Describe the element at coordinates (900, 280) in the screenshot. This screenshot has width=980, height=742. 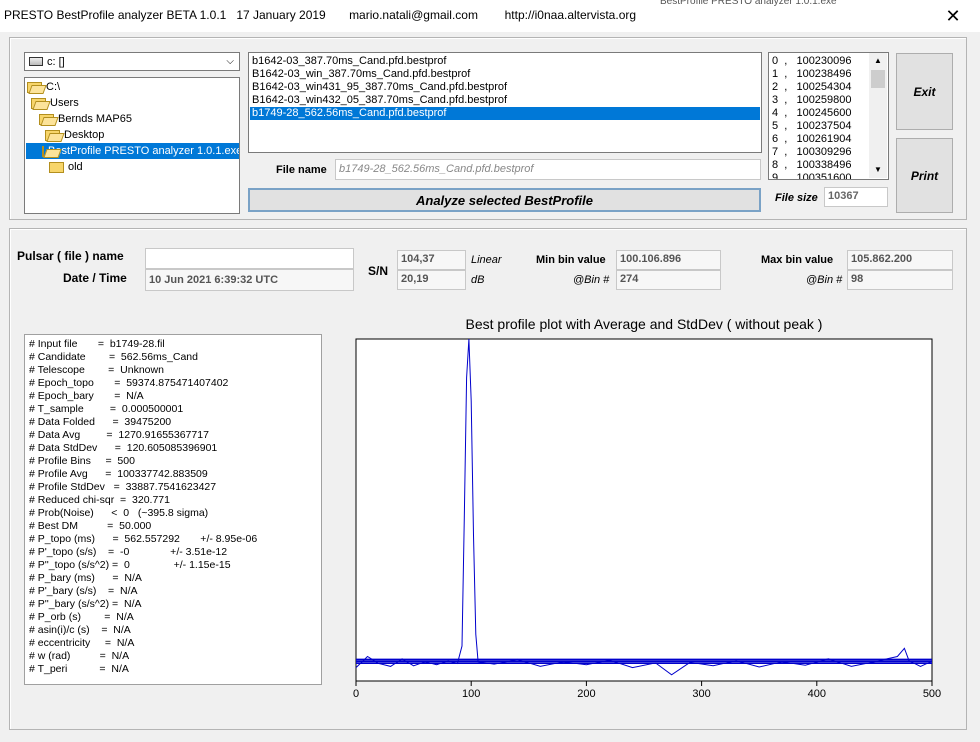
I see `max-bin-index: 98` at that location.